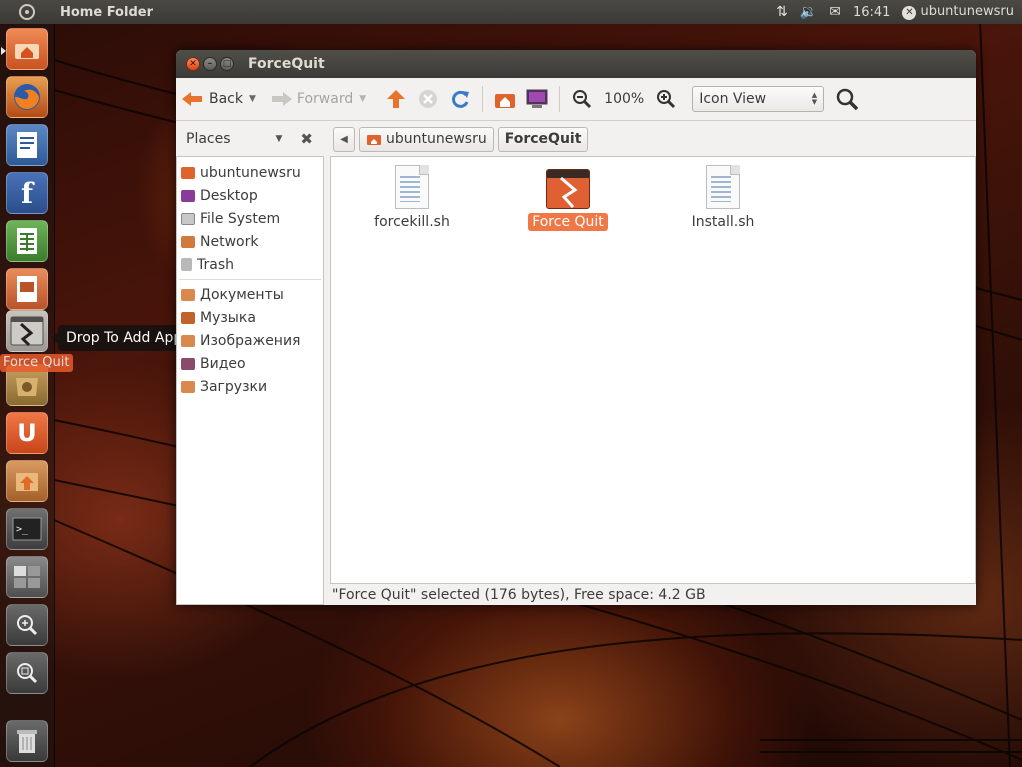 The width and height of the screenshot is (1022, 767). I want to click on sidebar-item-pictures: Изображения, so click(250, 340).